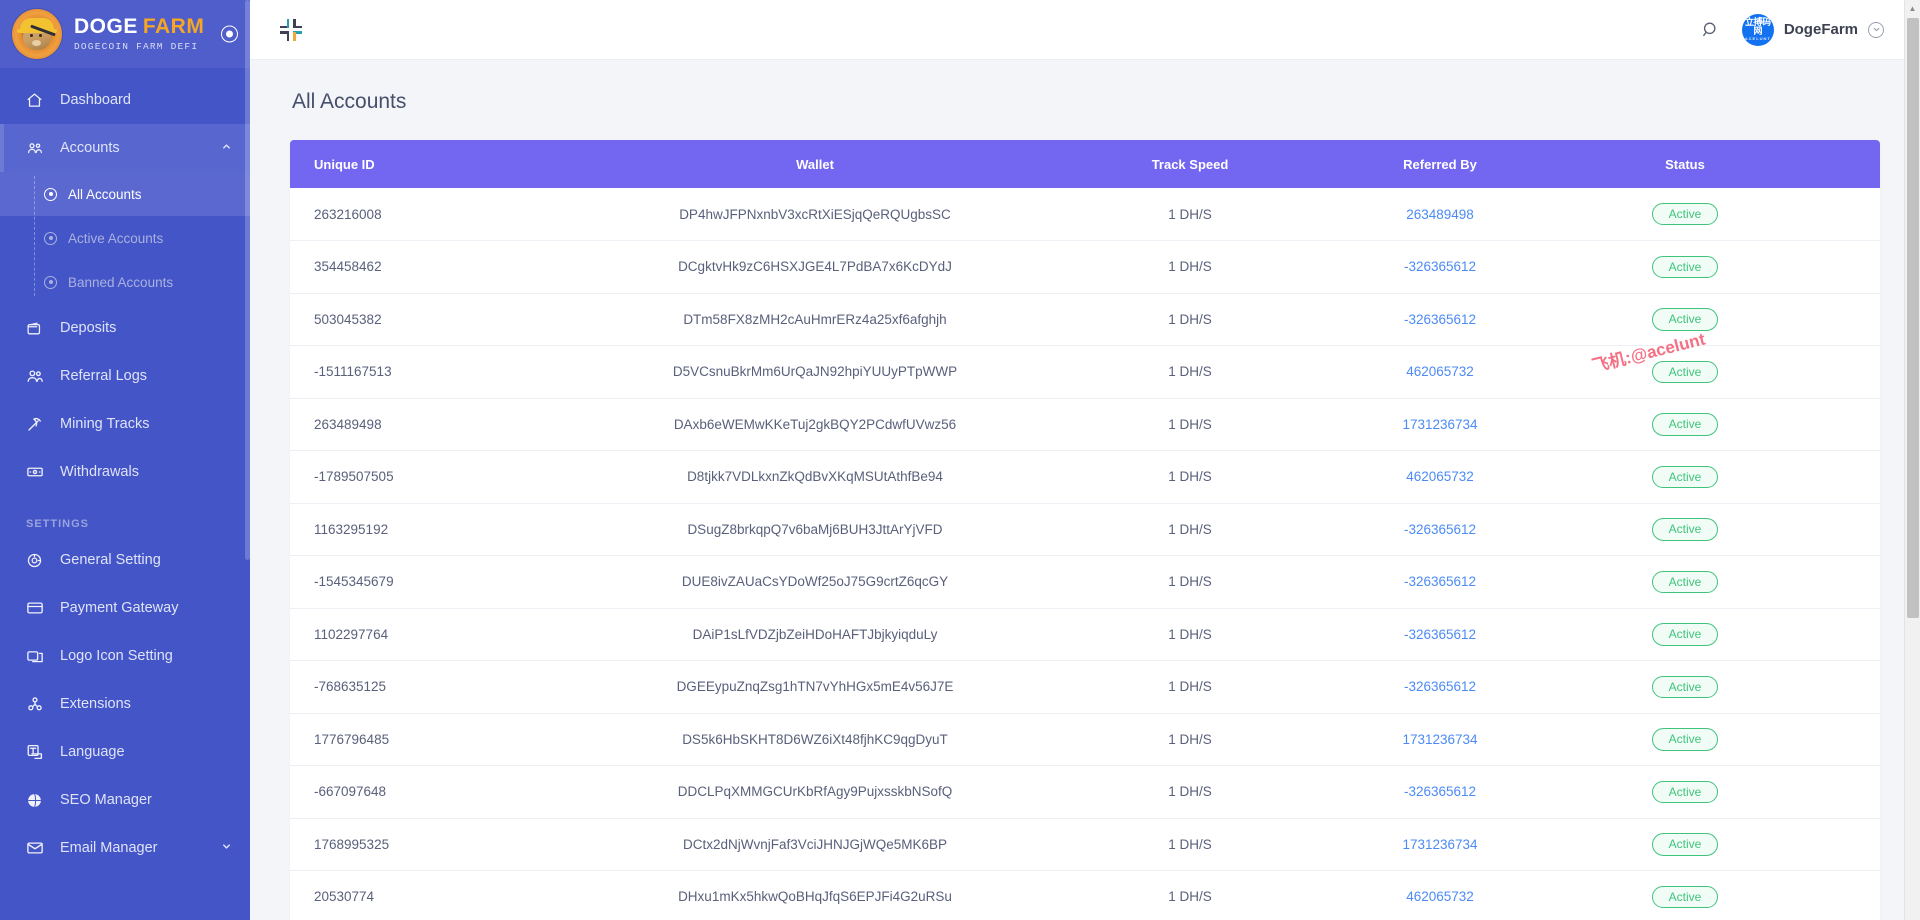 This screenshot has height=920, width=1920. I want to click on page-scrollbar: ▲, so click(1912, 460).